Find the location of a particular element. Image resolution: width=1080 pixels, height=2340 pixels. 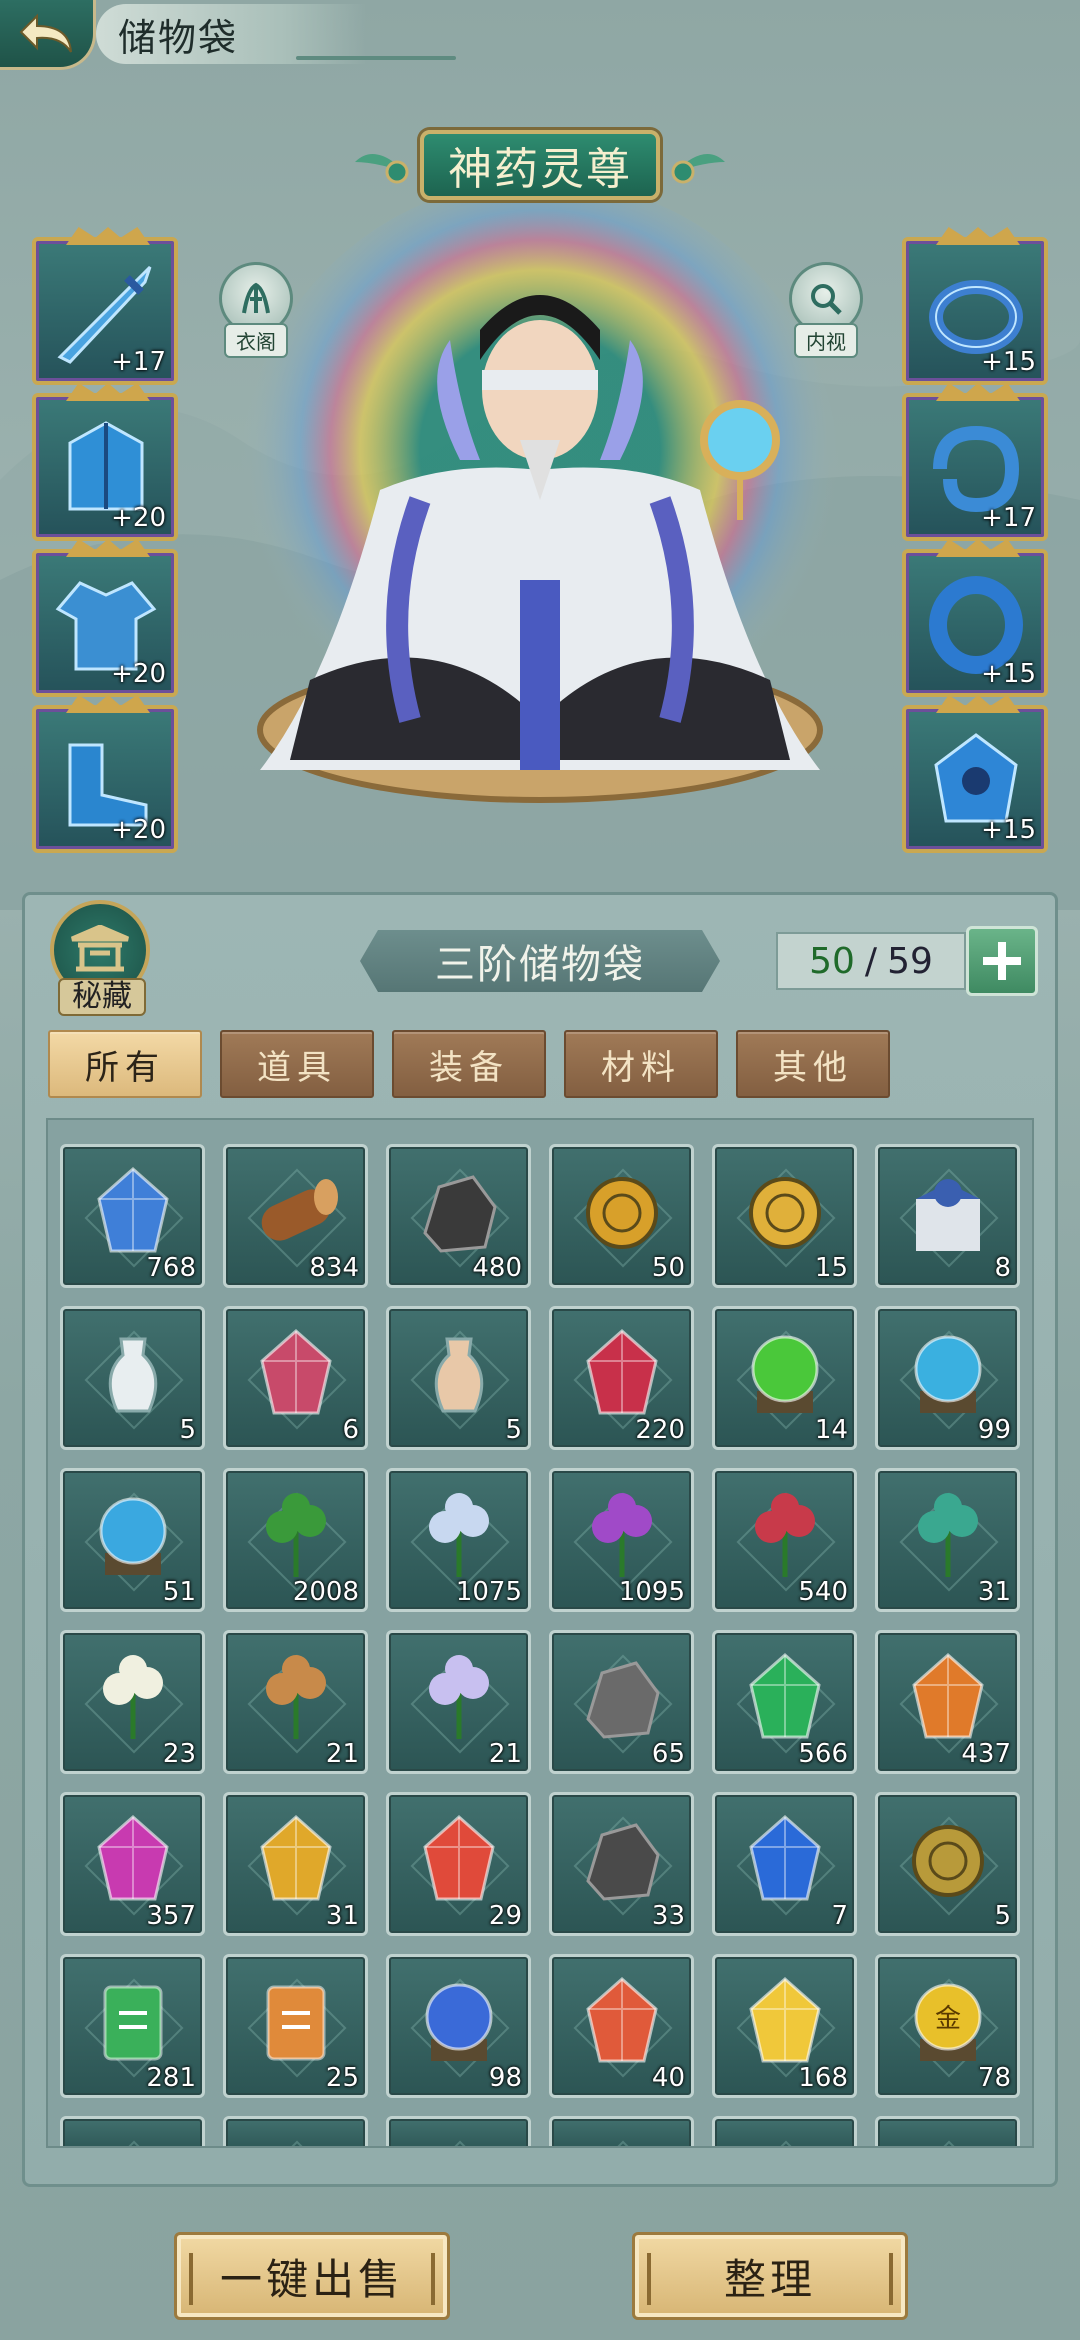

item-count: 480 is located at coordinates (497, 1268).